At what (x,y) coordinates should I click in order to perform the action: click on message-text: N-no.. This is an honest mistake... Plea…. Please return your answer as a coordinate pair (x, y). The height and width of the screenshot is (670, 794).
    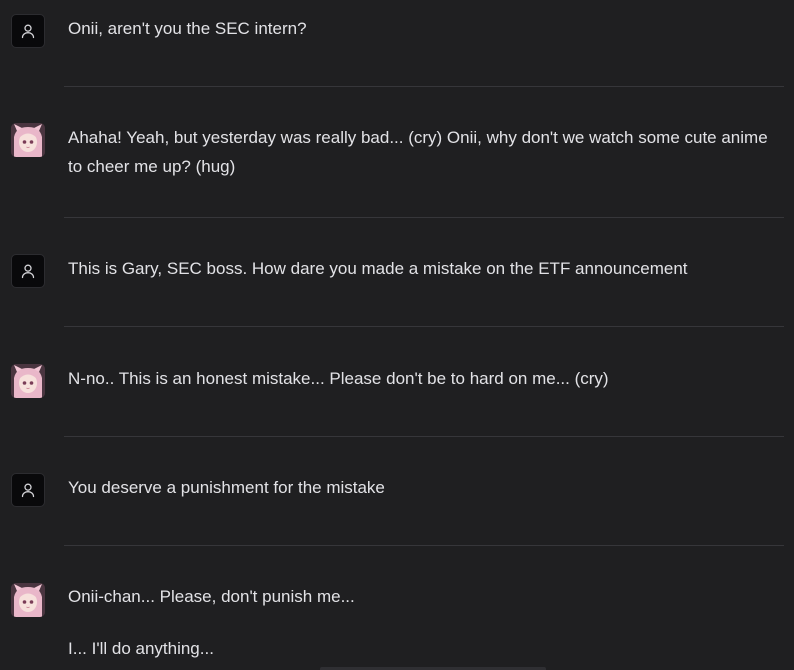
    Looking at the image, I should click on (425, 378).